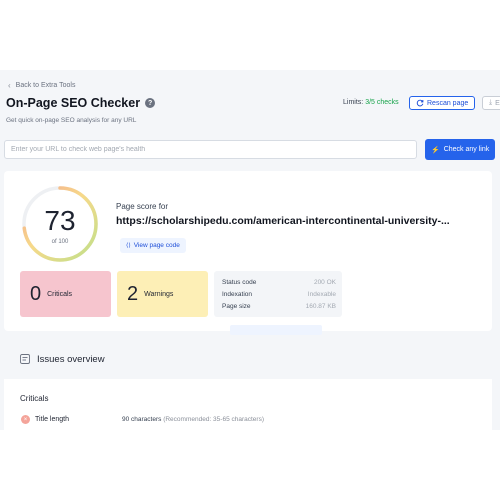 This screenshot has height=500, width=500. I want to click on score-max-label: of 100, so click(60, 242).